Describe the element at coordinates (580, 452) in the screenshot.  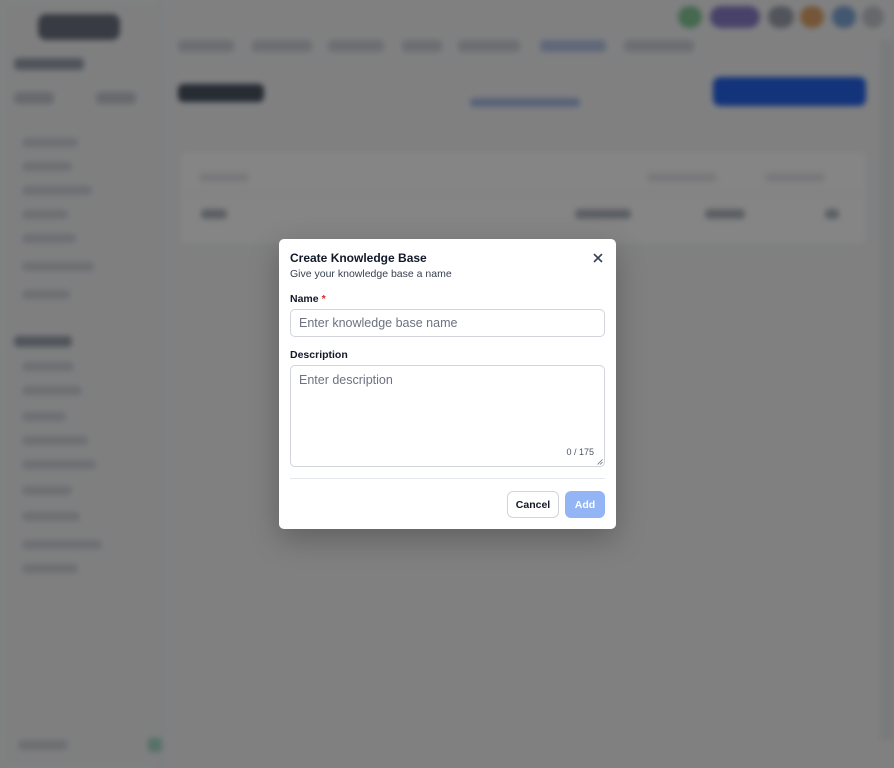
I see `character-counter: 0 / 175` at that location.